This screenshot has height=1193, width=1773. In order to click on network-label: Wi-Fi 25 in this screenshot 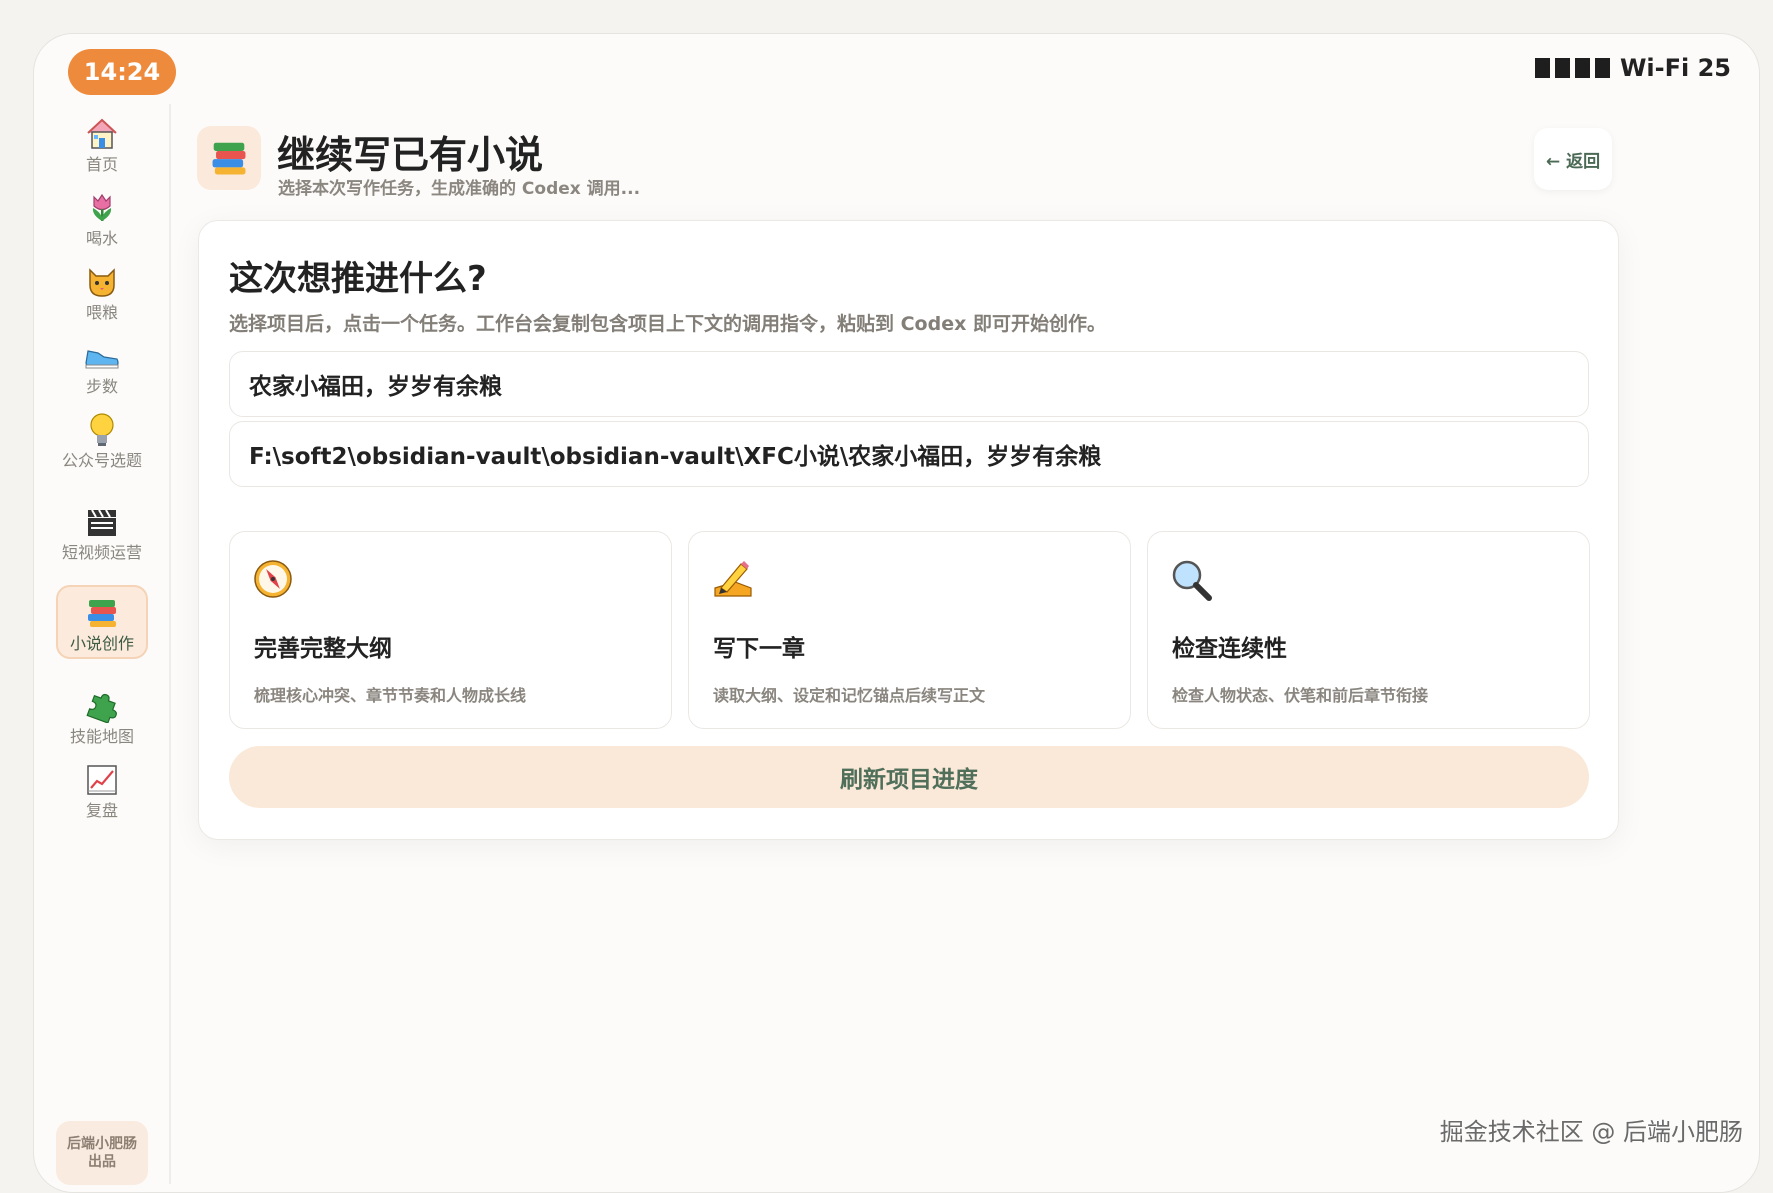, I will do `click(1675, 68)`.